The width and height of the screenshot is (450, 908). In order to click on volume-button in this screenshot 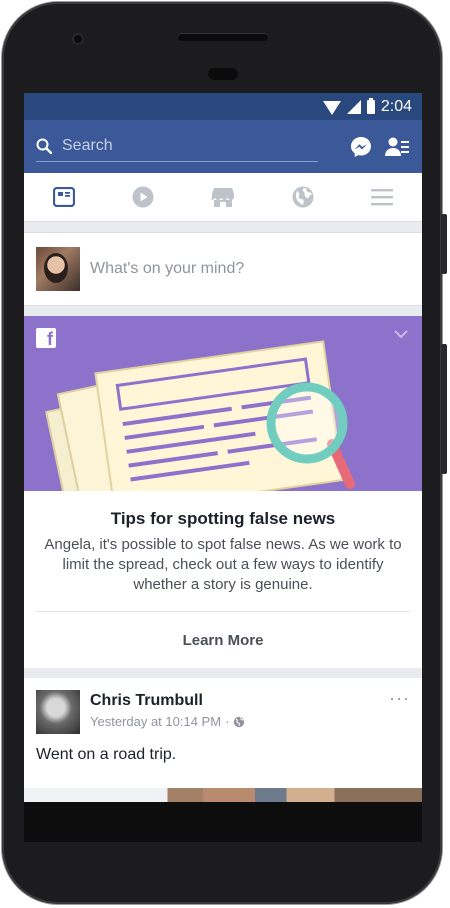, I will do `click(444, 244)`.